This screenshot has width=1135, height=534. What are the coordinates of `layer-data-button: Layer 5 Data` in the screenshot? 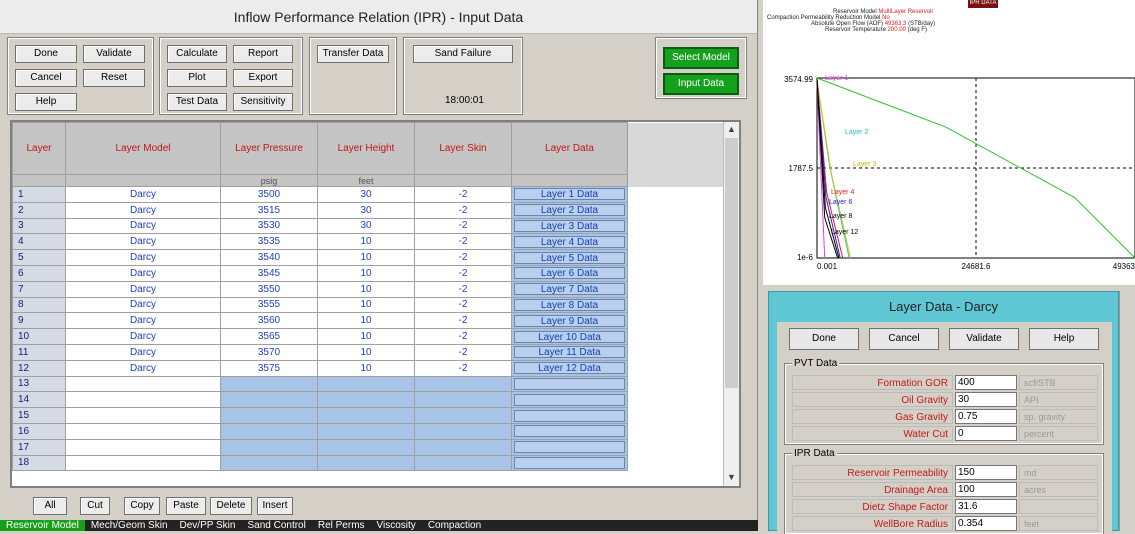 It's located at (569, 257).